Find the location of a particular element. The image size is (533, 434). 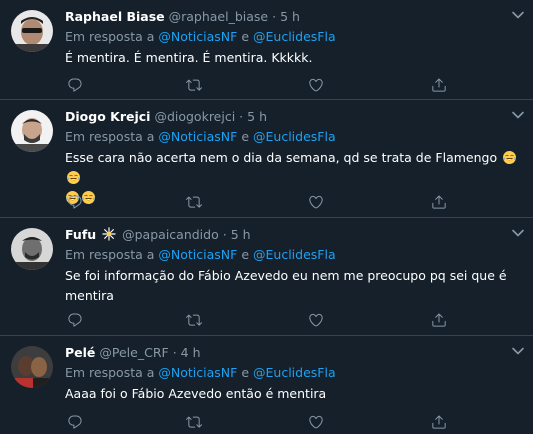

sparkle-icon is located at coordinates (109, 234).